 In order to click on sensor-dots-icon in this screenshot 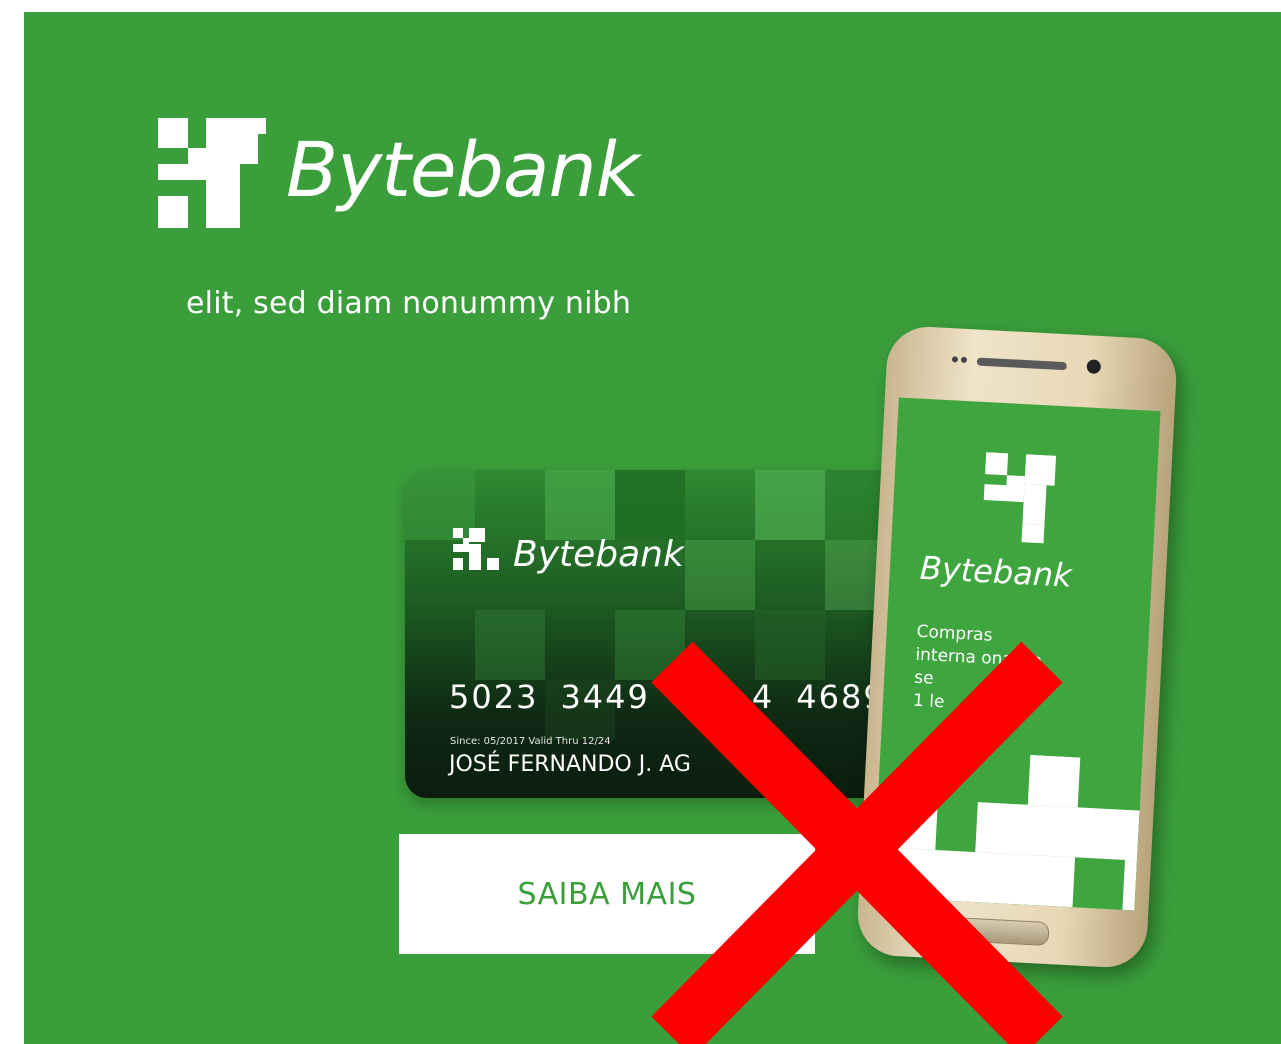, I will do `click(959, 359)`.